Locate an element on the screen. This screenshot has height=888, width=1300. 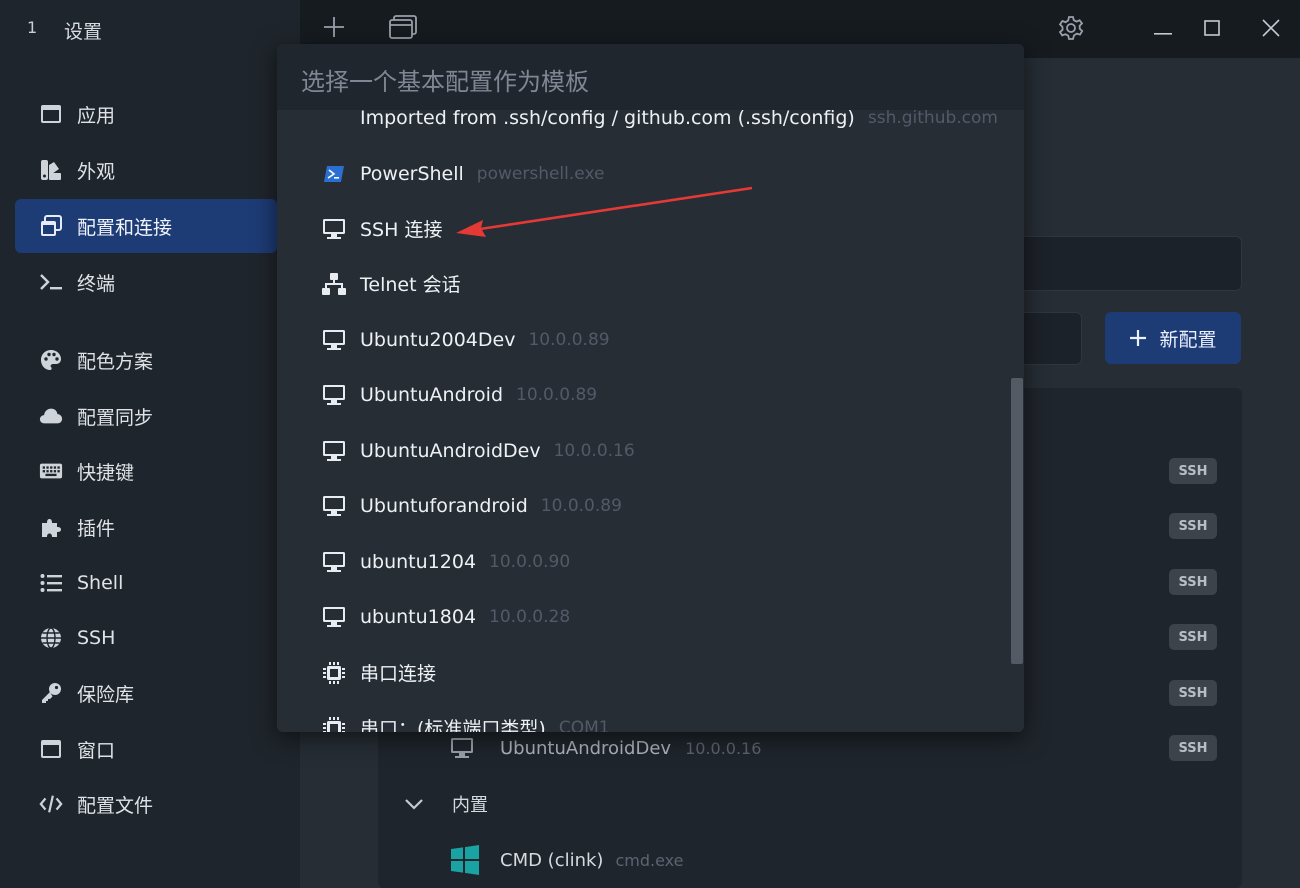
close-button is located at coordinates (1271, 30).